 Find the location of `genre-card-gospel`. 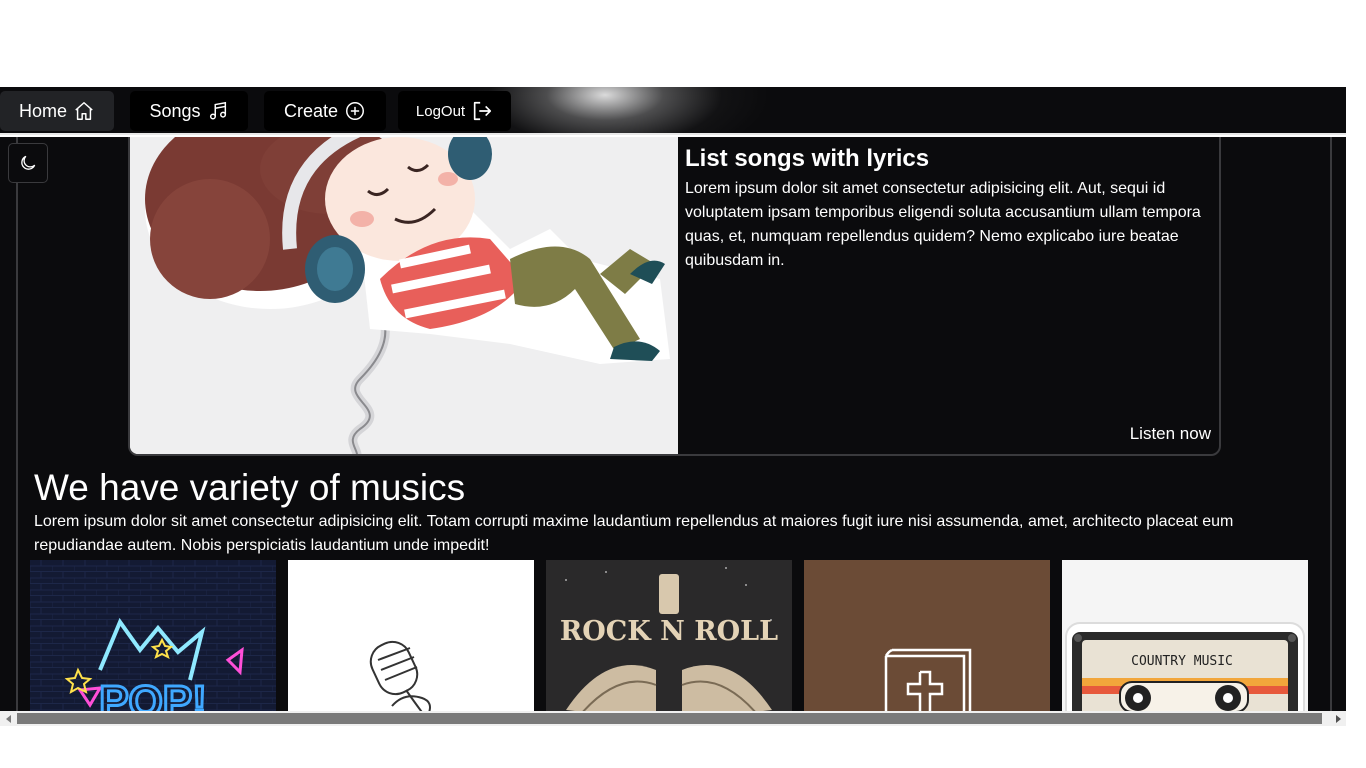

genre-card-gospel is located at coordinates (927, 635).